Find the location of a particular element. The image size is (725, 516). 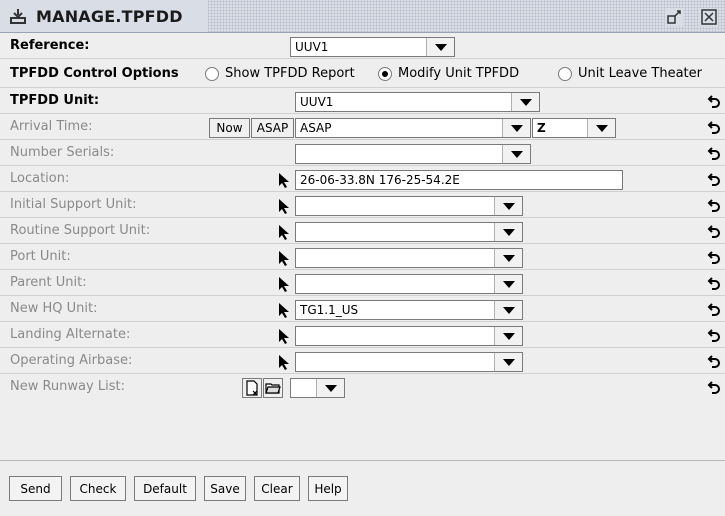

location-value: 26-06-33.8N 176-25-54.2E is located at coordinates (380, 180).